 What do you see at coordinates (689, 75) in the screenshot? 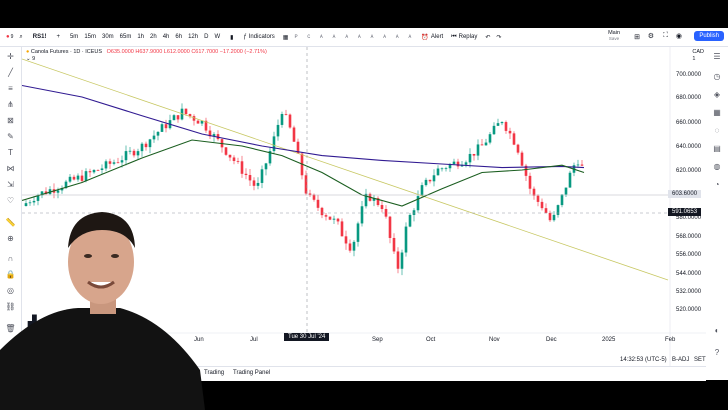
I see `price-tick-label: 700.0000` at bounding box center [689, 75].